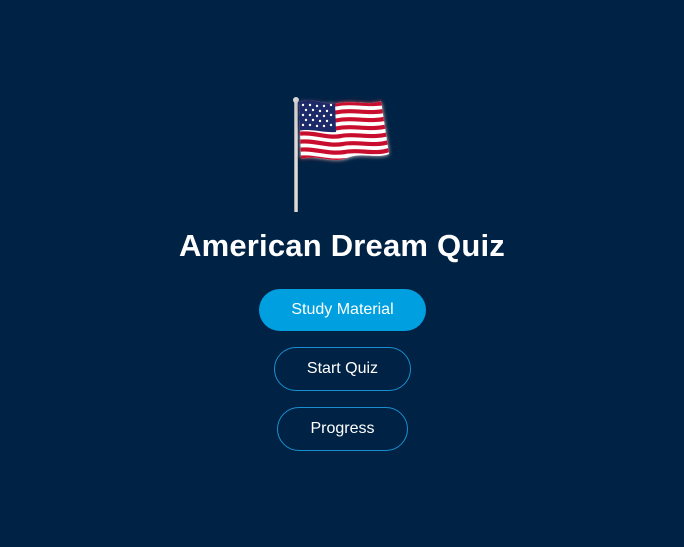 The image size is (684, 547). What do you see at coordinates (342, 245) in the screenshot?
I see `page-title: American Dream Quiz` at bounding box center [342, 245].